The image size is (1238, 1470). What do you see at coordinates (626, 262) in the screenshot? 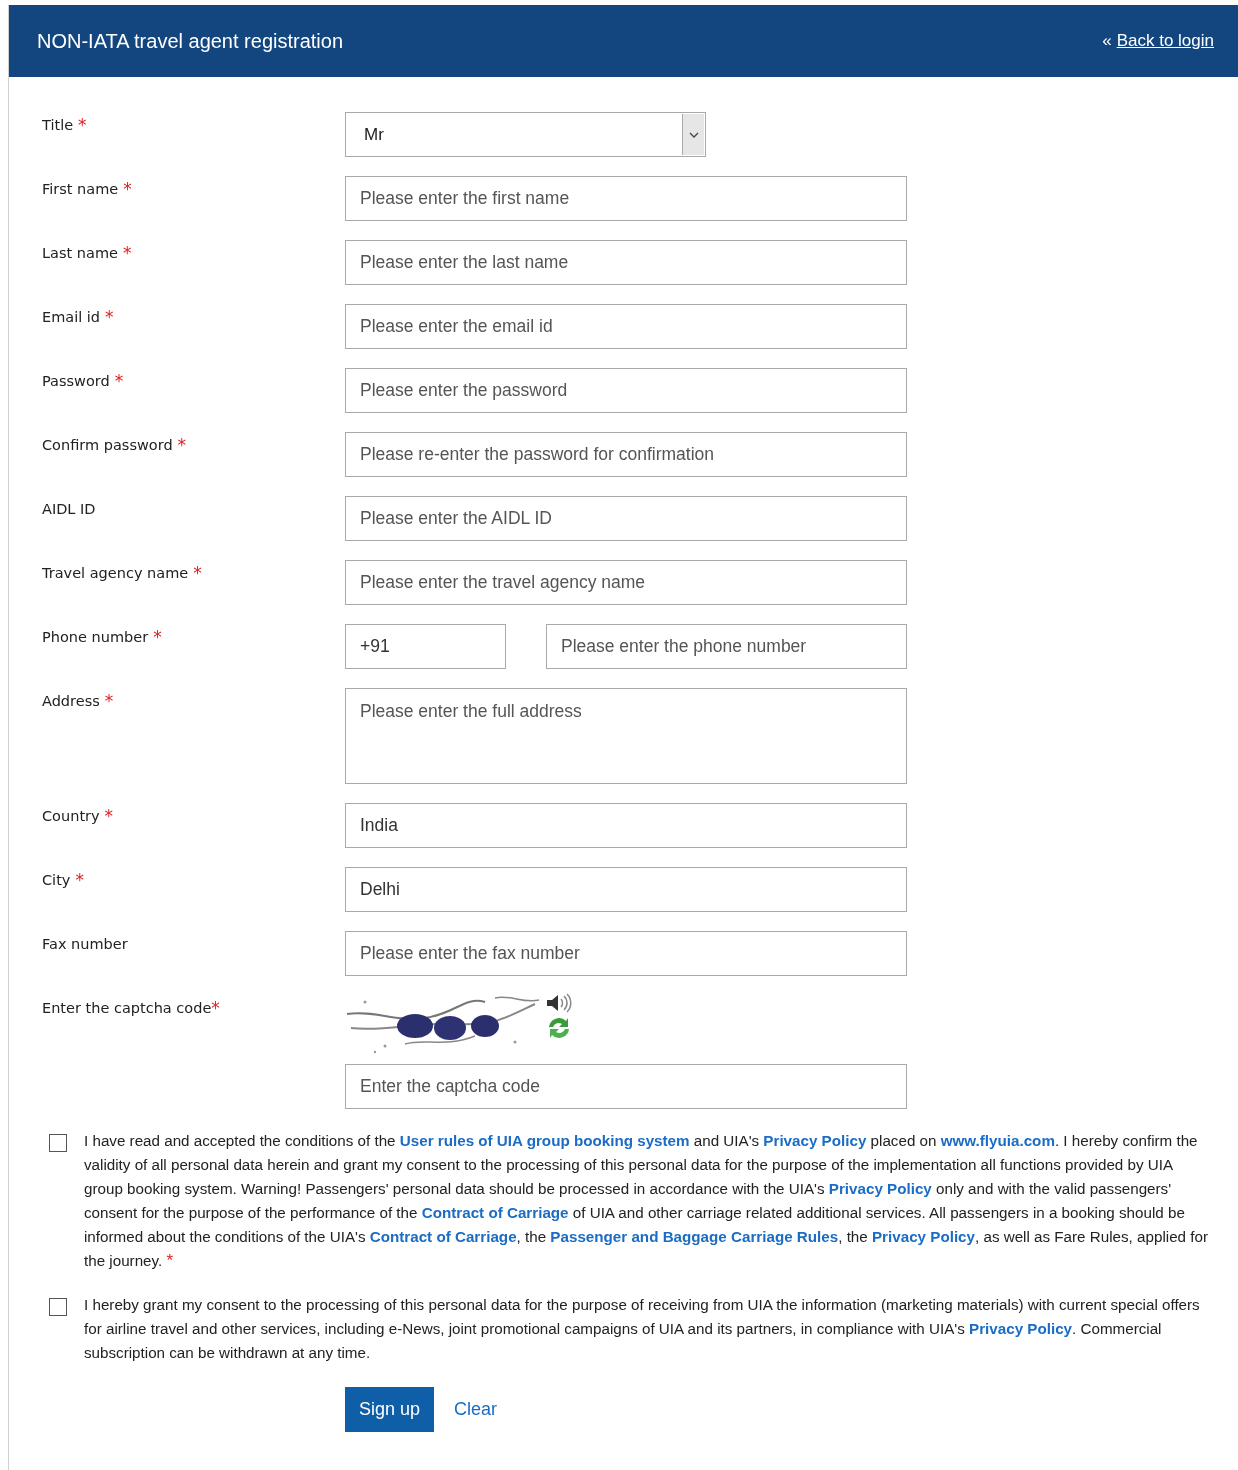
I see `text-field: Please enter the last name` at bounding box center [626, 262].